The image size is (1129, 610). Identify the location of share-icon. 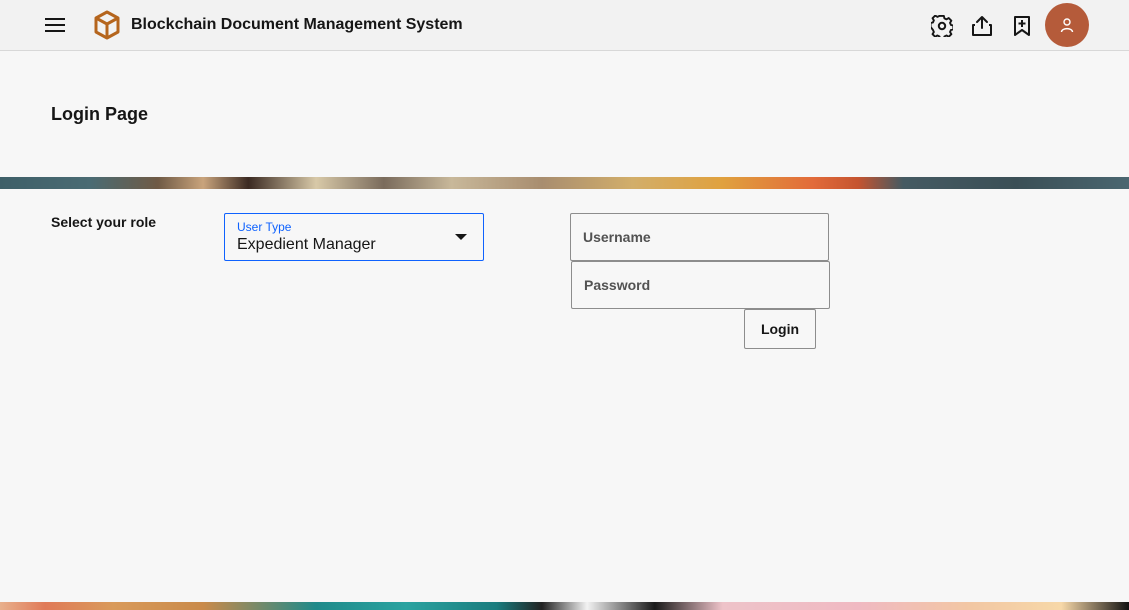
(982, 26).